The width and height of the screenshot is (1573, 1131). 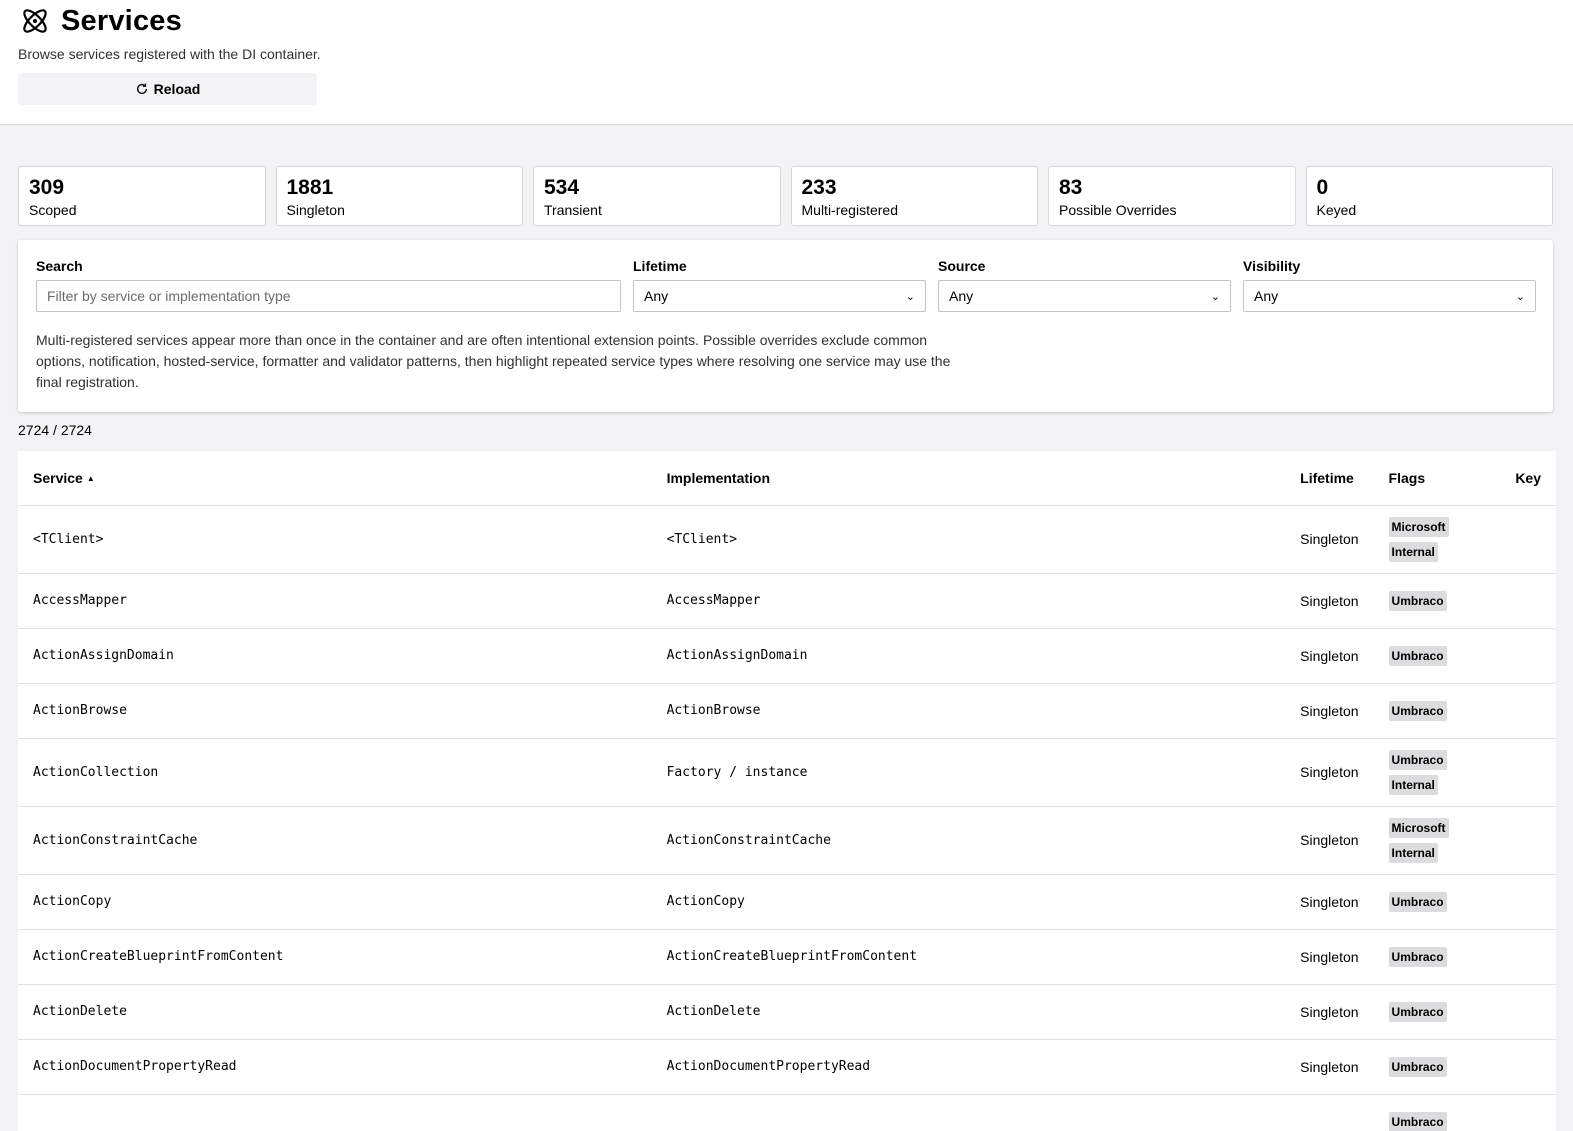 I want to click on table-row: ActionDelete ActionDelete Singleton Umbraco, so click(x=787, y=1012).